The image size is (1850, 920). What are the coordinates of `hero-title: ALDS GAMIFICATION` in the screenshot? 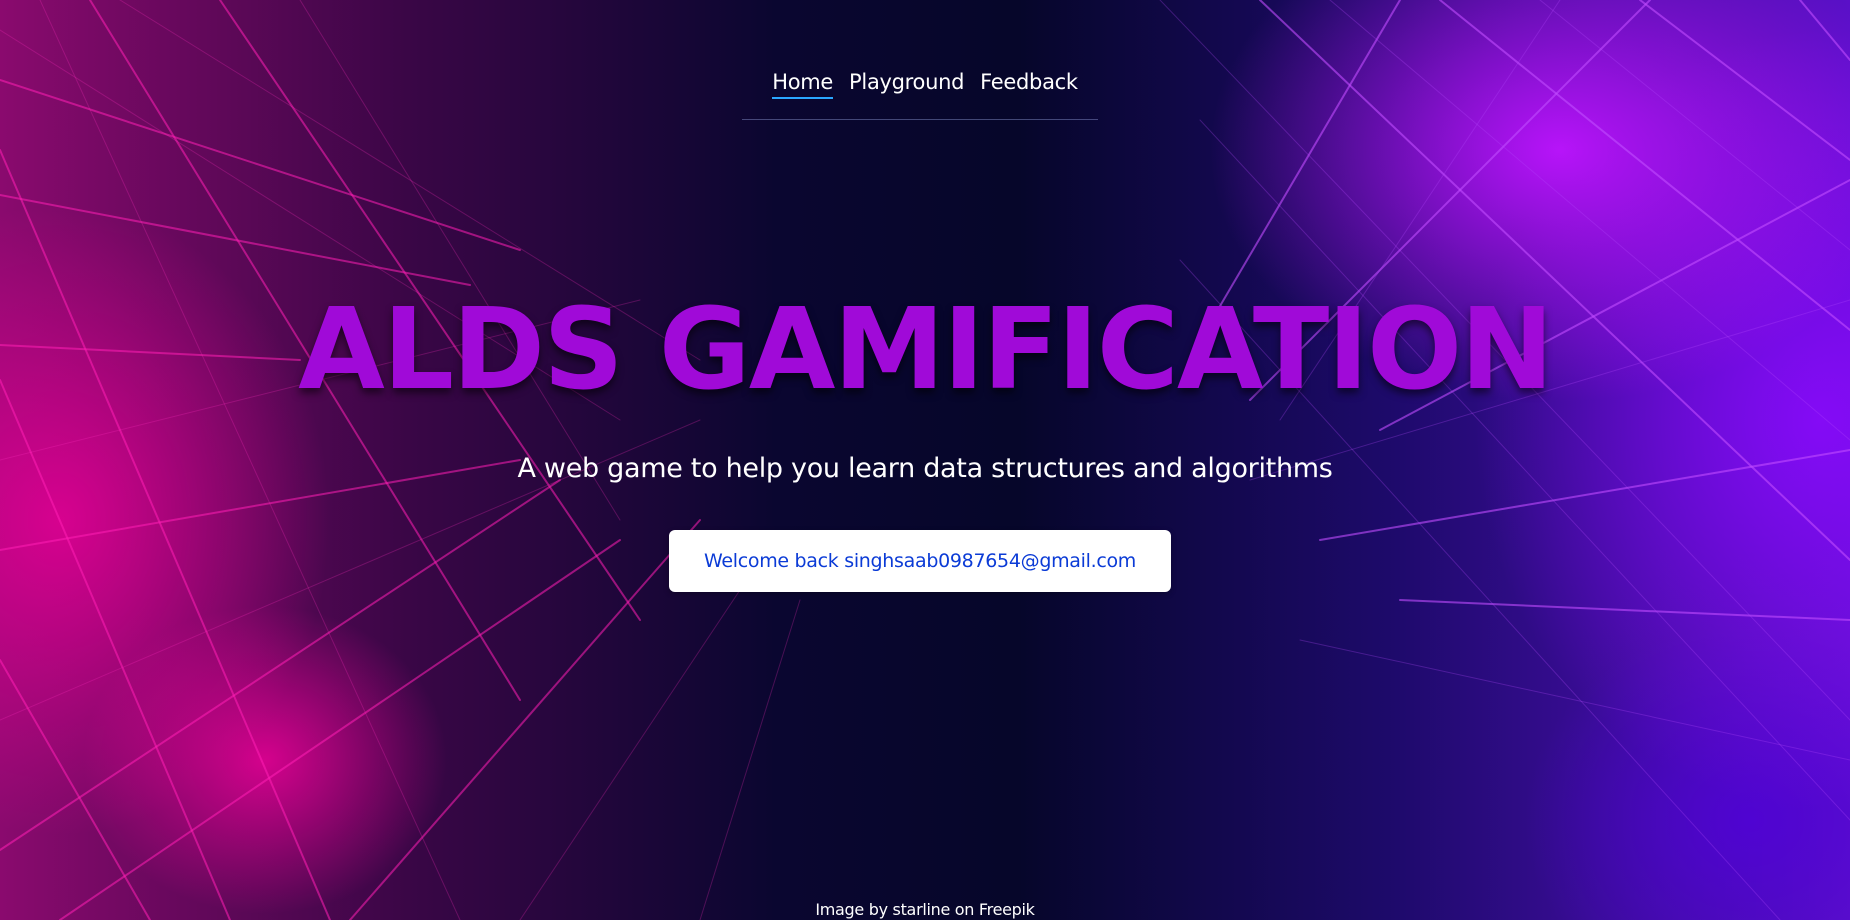 It's located at (926, 350).